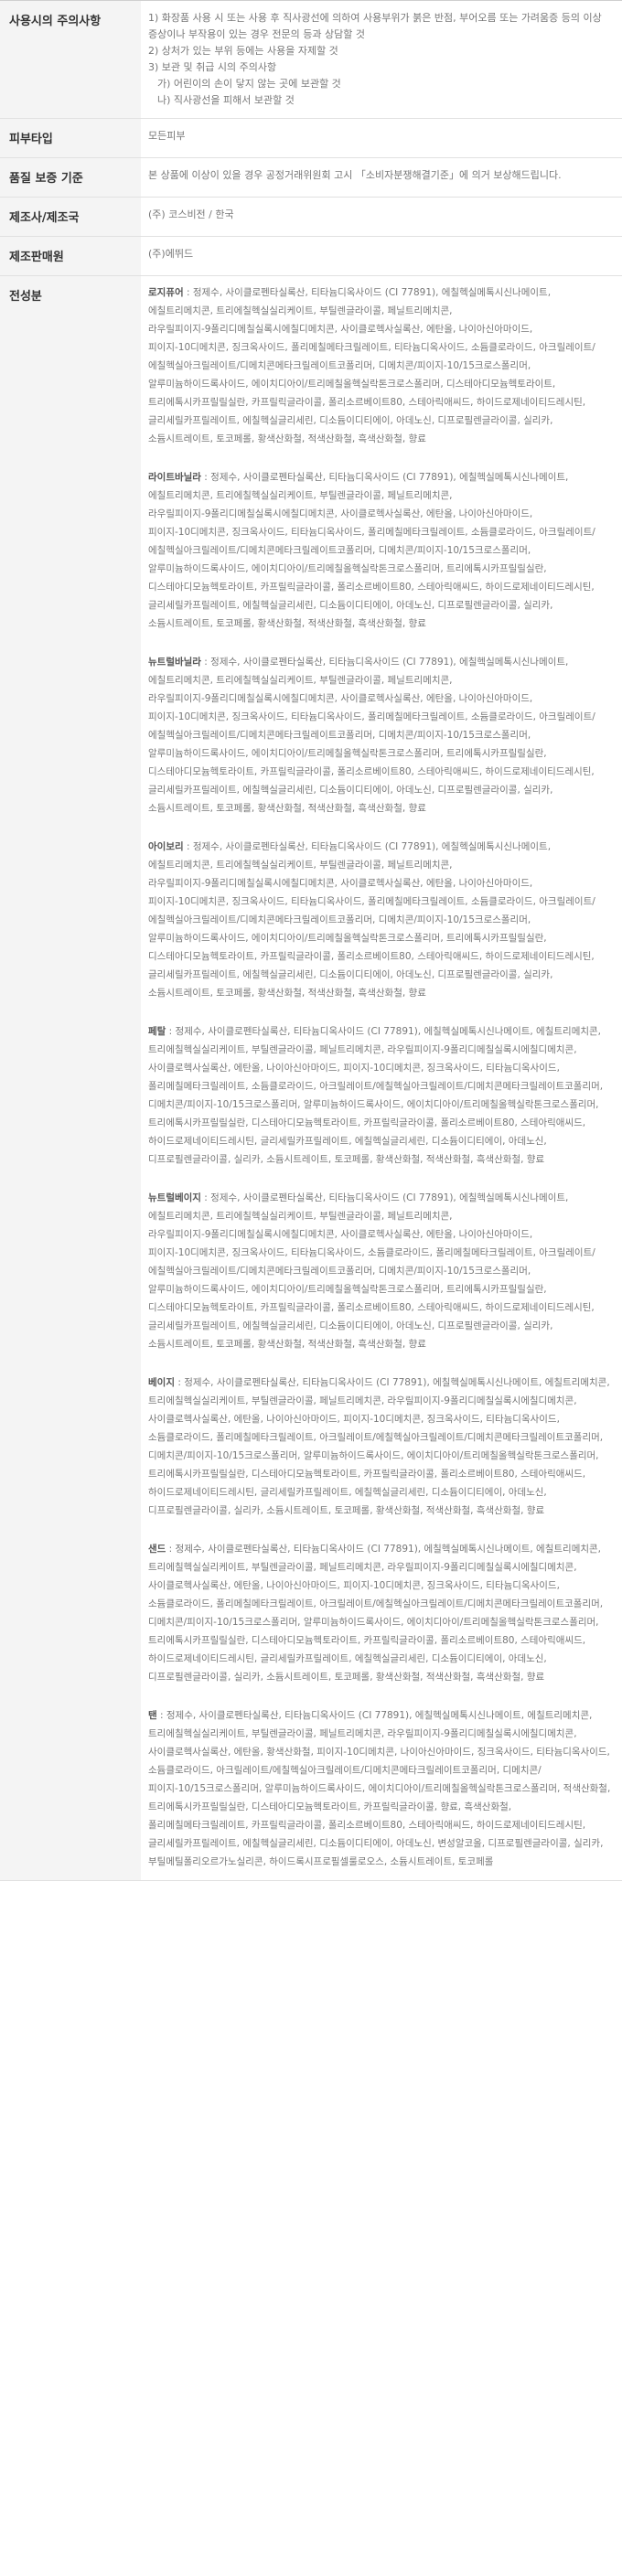 This screenshot has width=622, height=2576. I want to click on row-skin-type: 피부타입 모든피부, so click(311, 138).